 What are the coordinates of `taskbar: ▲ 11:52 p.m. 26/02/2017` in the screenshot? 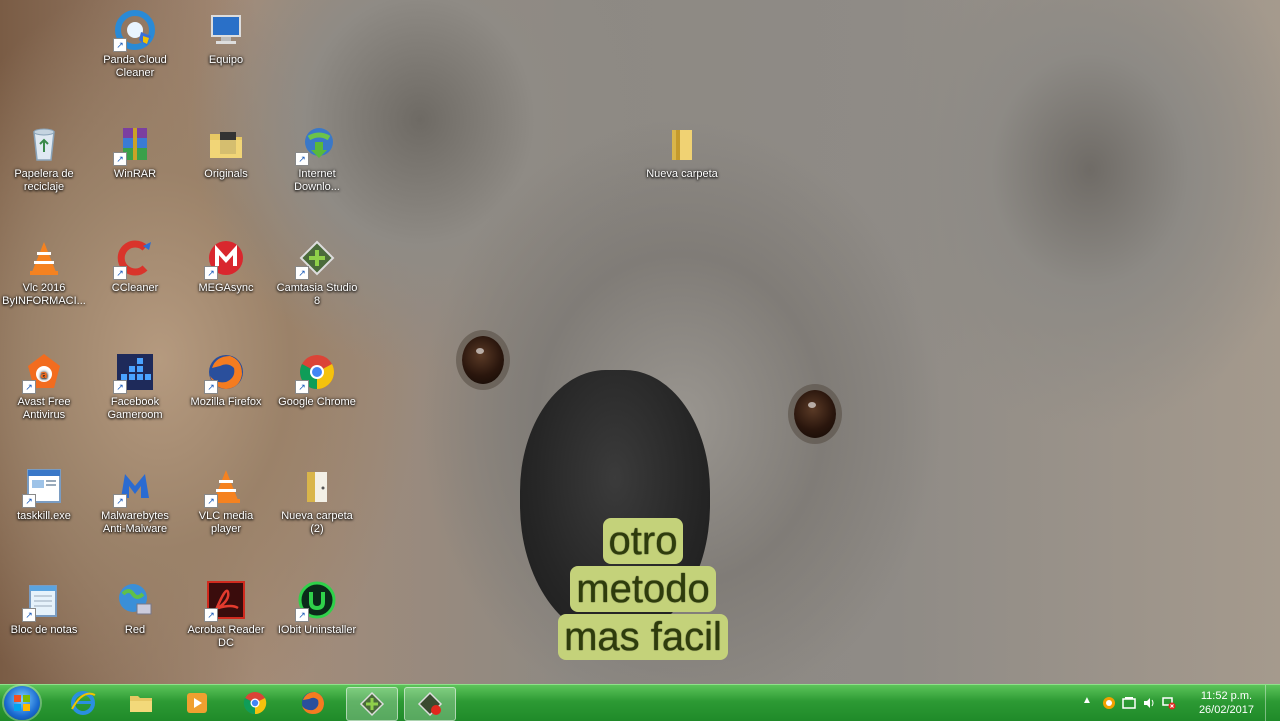 It's located at (640, 702).